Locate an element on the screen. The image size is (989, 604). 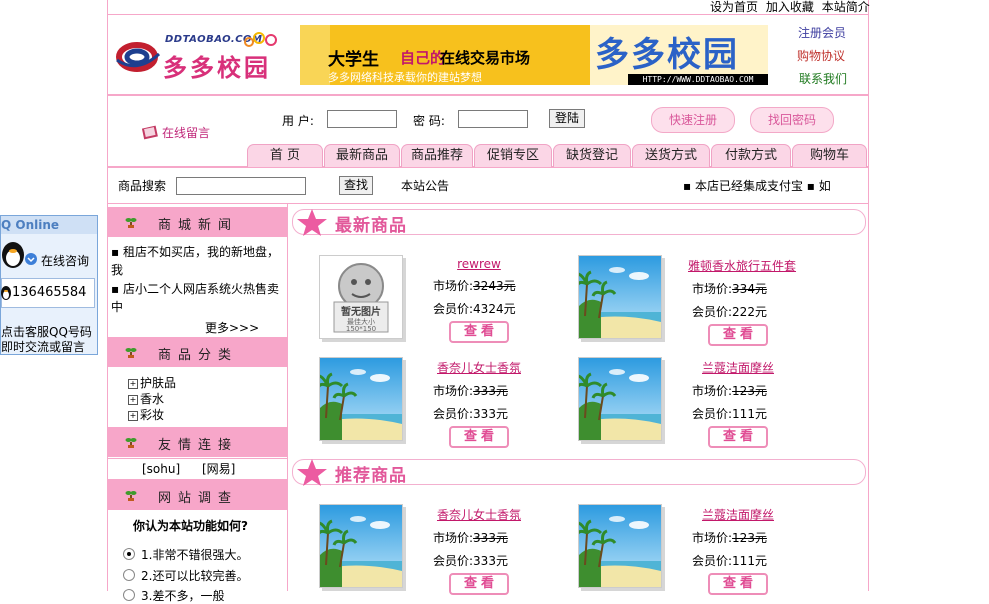
logo-chinese: 多多校园 is located at coordinates (217, 67).